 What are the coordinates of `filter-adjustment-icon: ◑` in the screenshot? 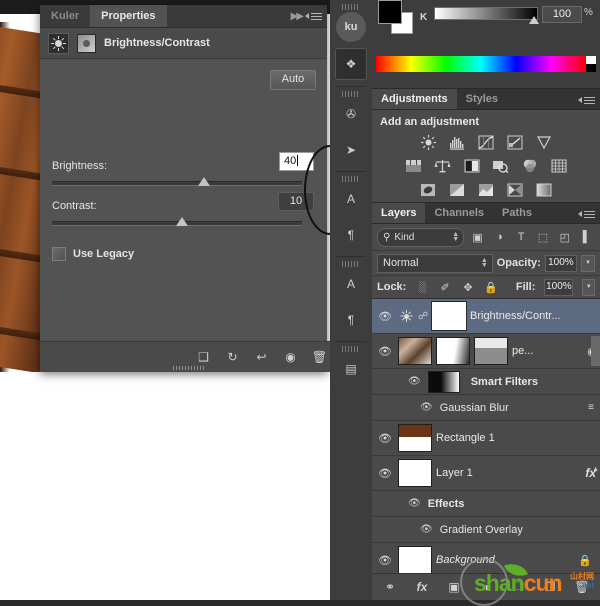 It's located at (499, 237).